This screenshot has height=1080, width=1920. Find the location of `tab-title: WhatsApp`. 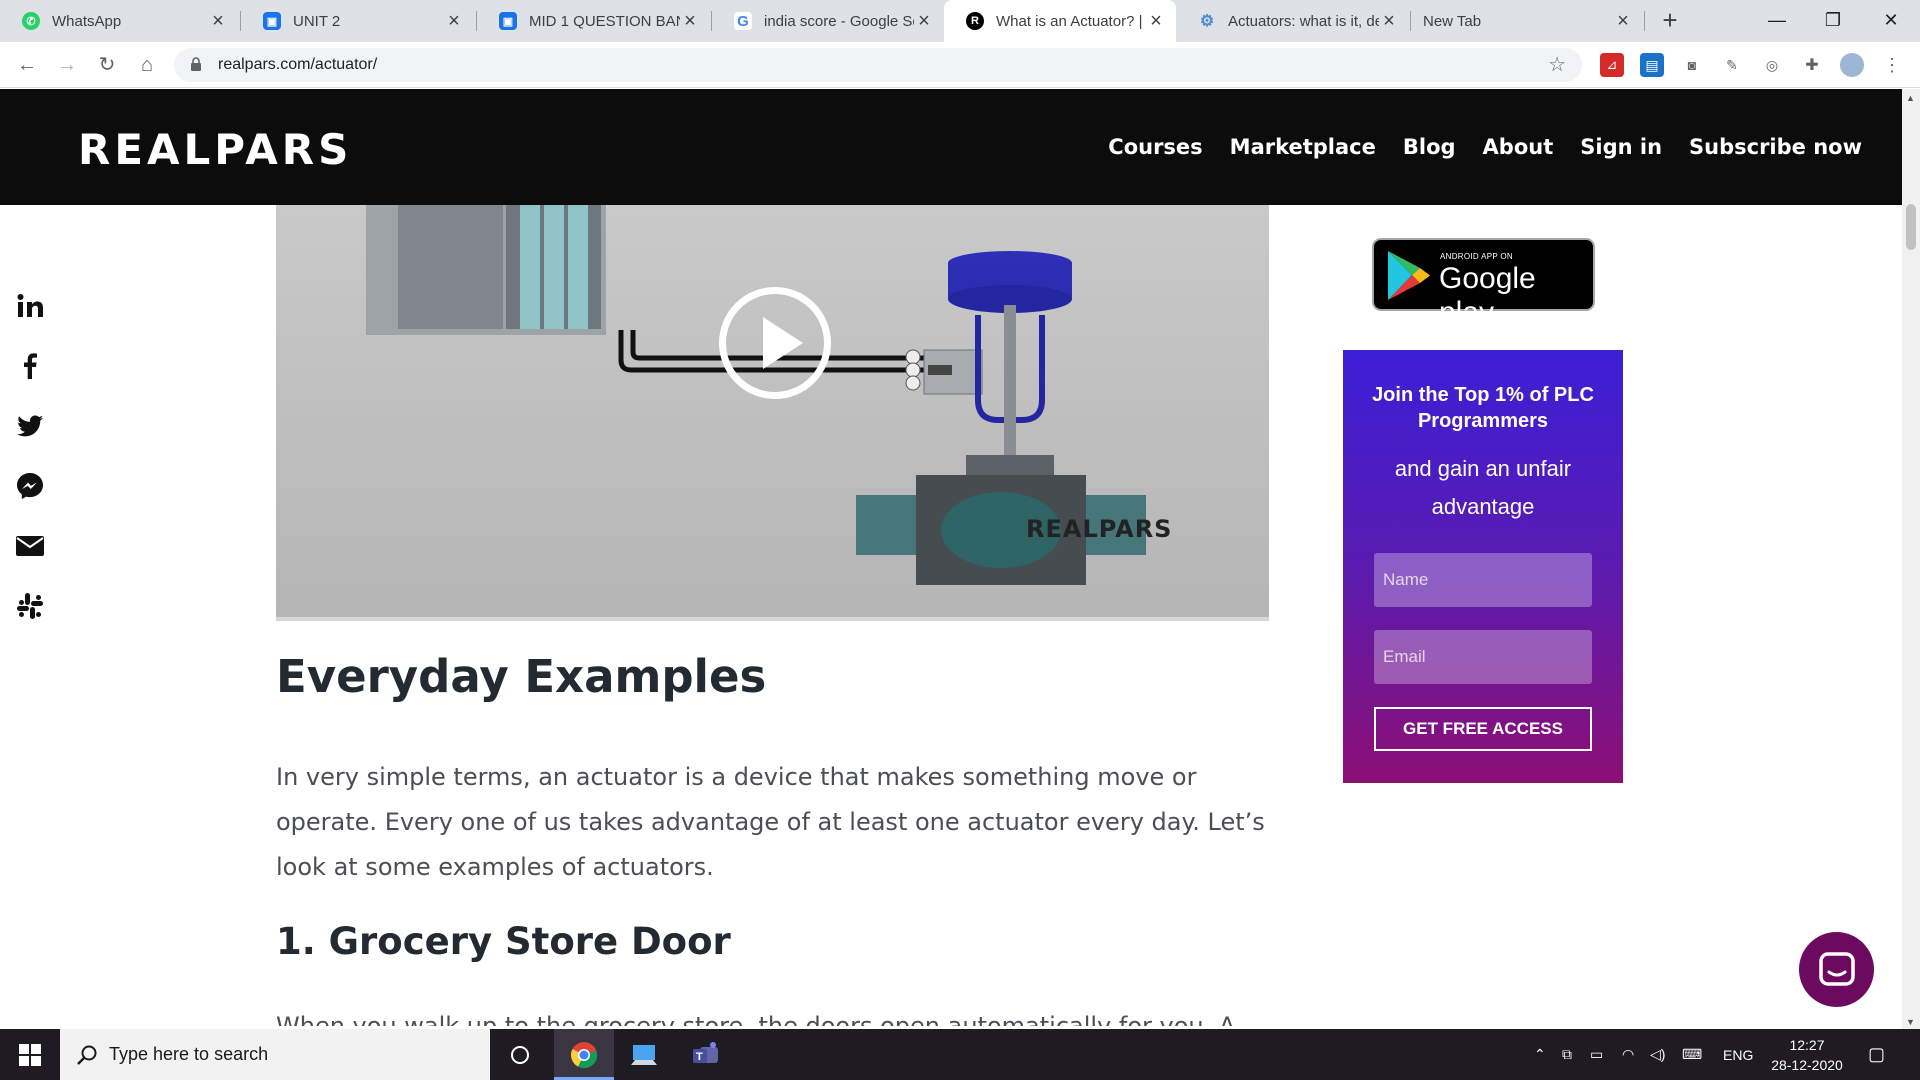

tab-title: WhatsApp is located at coordinates (87, 21).